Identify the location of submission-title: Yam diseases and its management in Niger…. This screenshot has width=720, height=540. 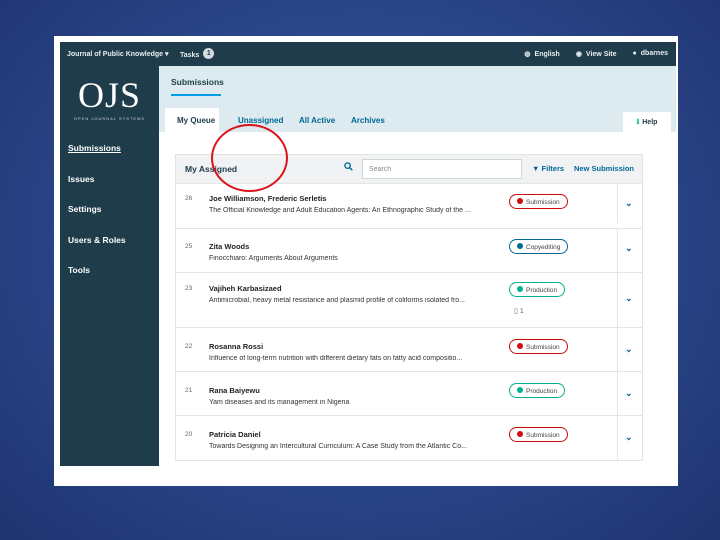
(353, 402).